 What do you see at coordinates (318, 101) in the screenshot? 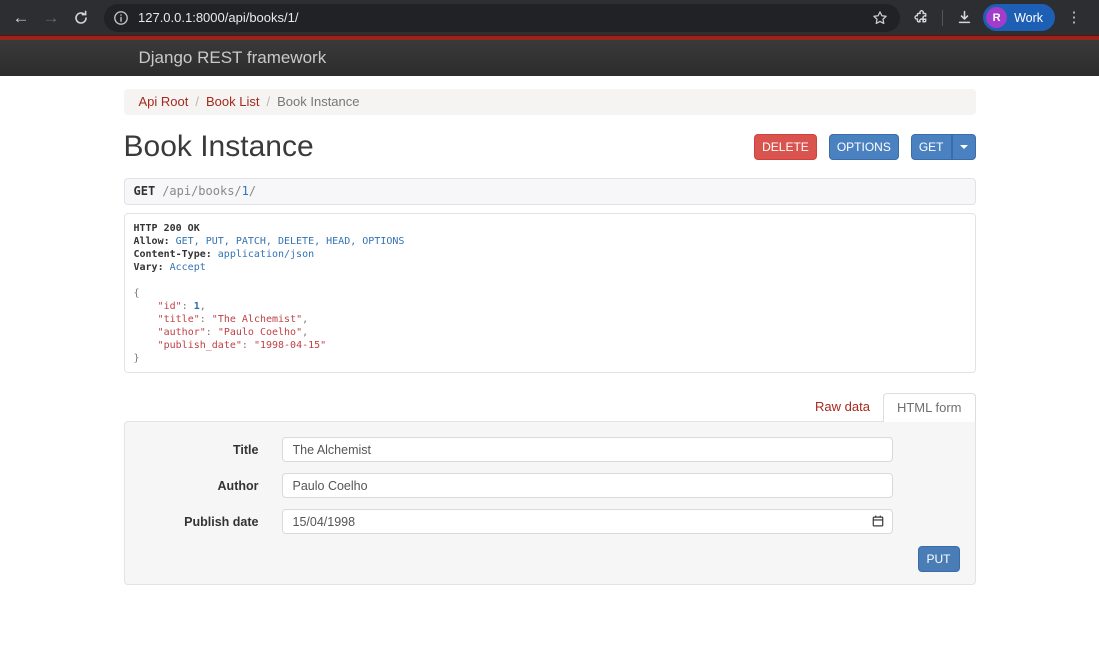
I see `breadcrumb-current: Book Instance` at bounding box center [318, 101].